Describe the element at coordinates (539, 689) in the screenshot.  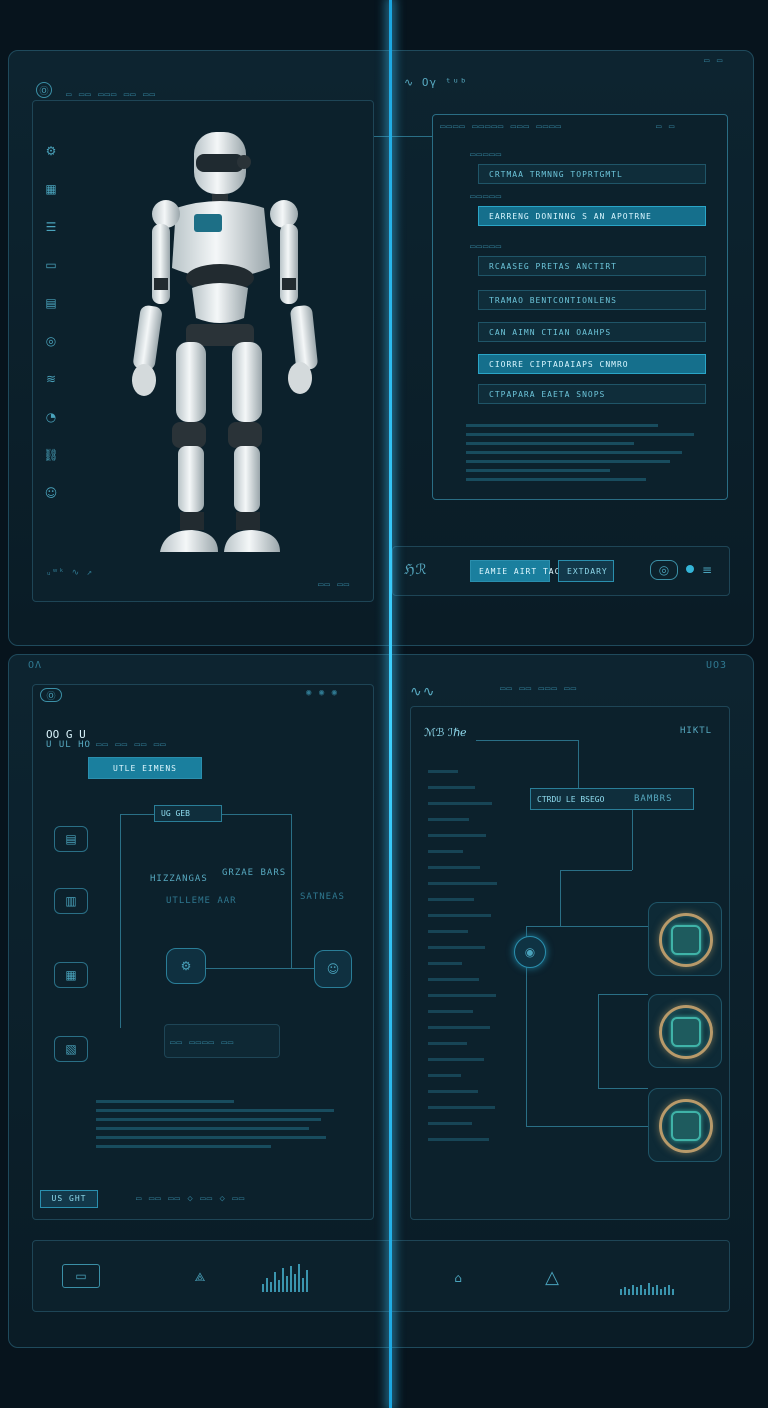
I see `bottom-right-header-tabs: ▭▭ ▭▭ ▭▭▭ ▭▭` at that location.